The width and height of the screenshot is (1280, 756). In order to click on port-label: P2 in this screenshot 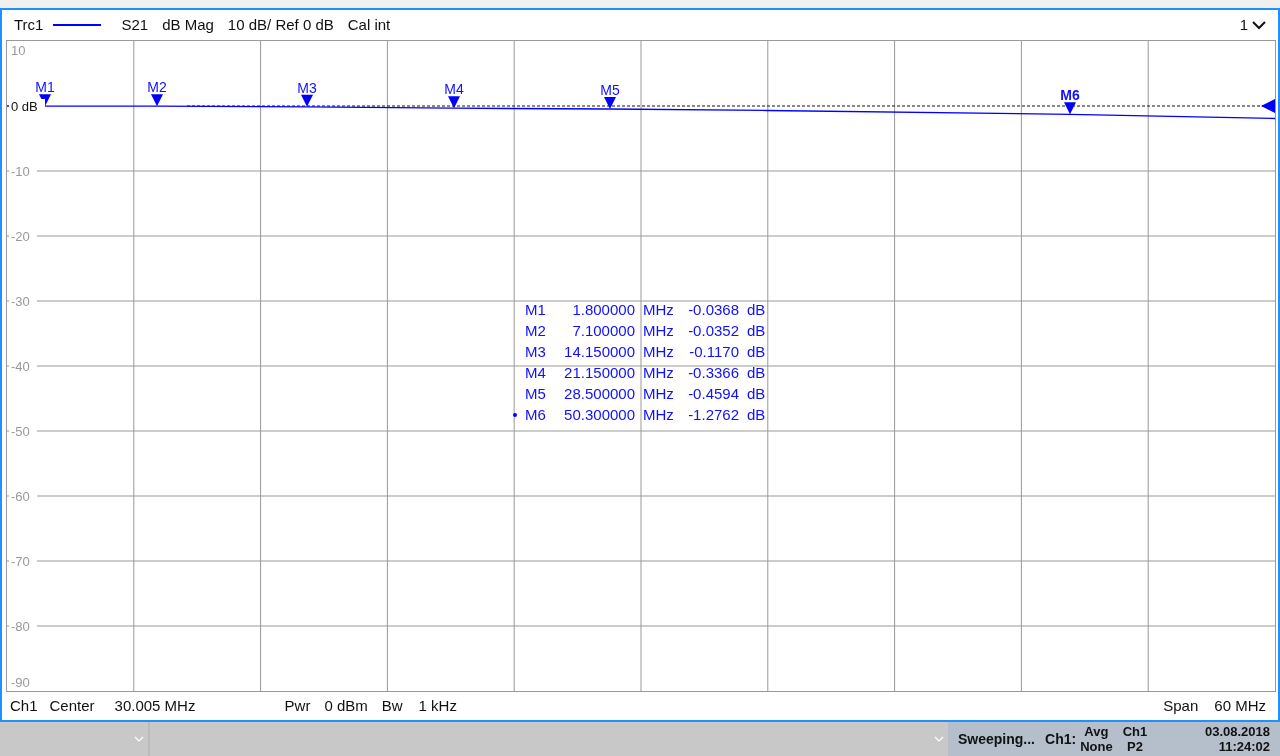, I will do `click(1134, 746)`.